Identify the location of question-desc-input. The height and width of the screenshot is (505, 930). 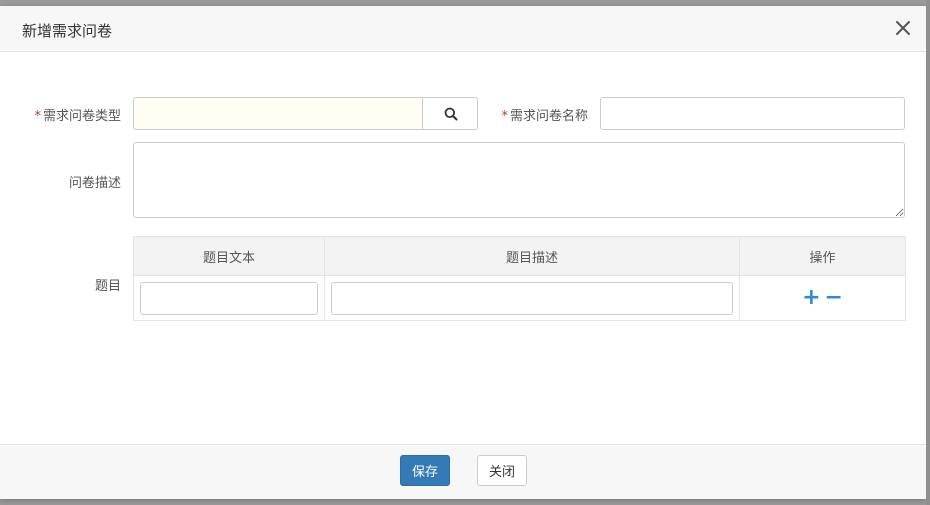
(532, 298).